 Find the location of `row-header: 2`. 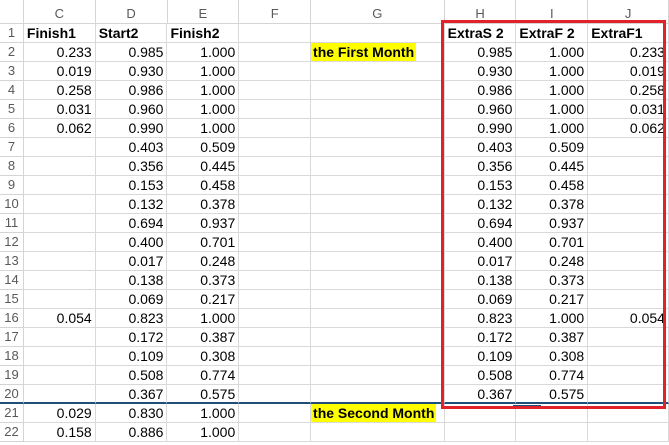

row-header: 2 is located at coordinates (12, 52).